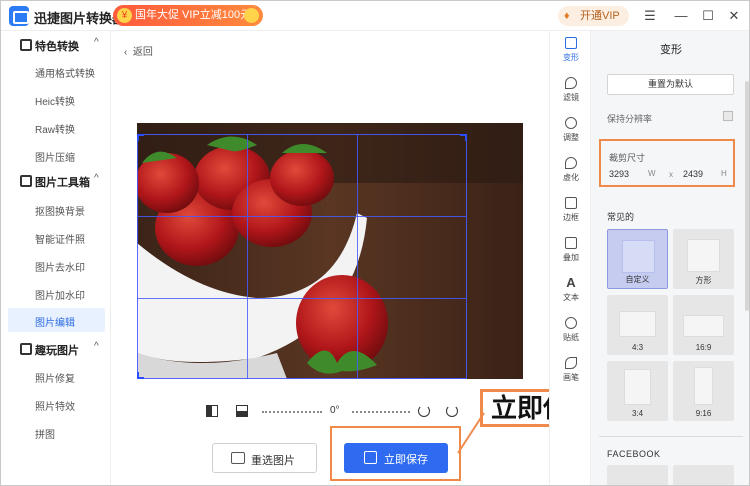  What do you see at coordinates (335, 410) in the screenshot?
I see `rotation-angle: 0°` at bounding box center [335, 410].